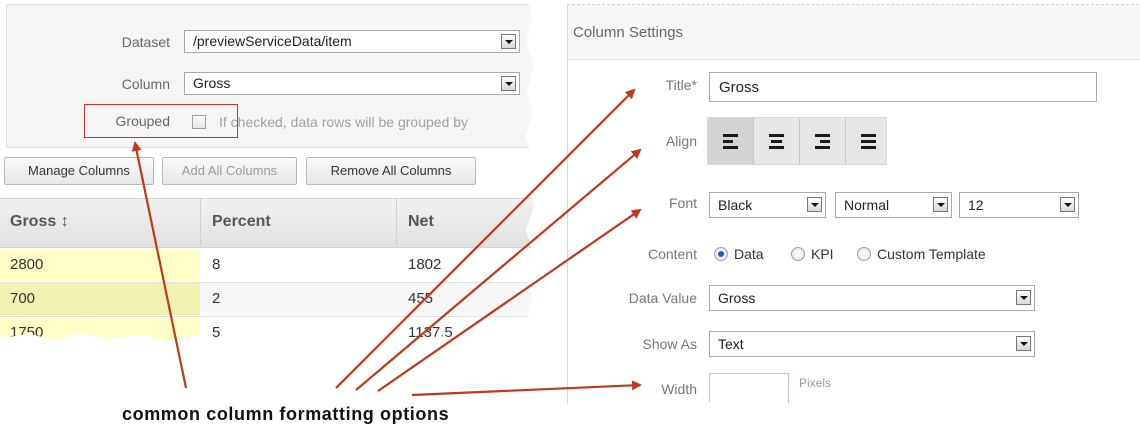  I want to click on arrow-to-width, so click(526, 388).